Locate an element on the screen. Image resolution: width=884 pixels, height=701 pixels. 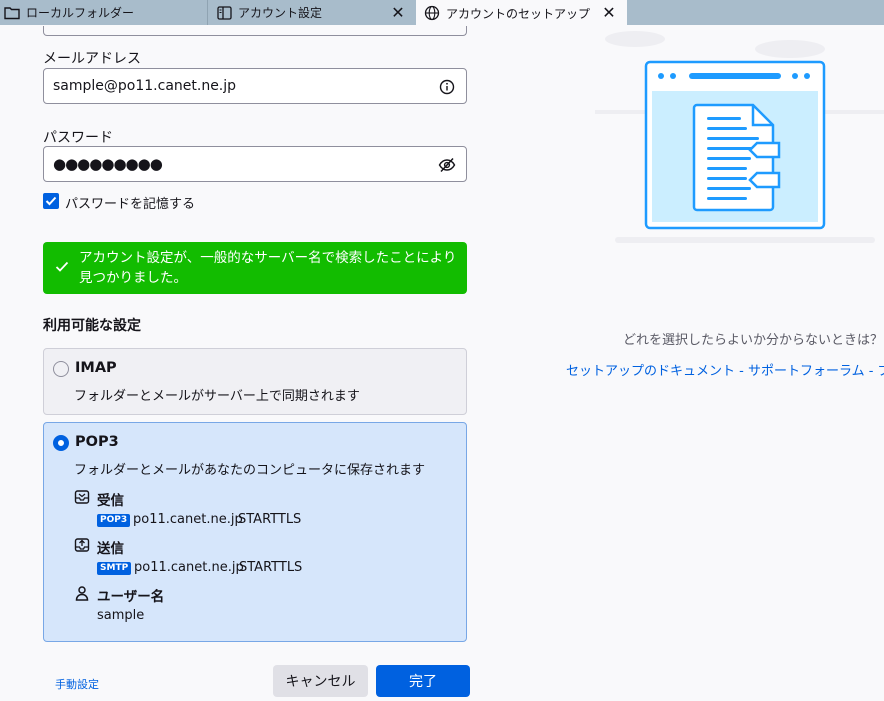
pop3-title: POP3 is located at coordinates (97, 442).